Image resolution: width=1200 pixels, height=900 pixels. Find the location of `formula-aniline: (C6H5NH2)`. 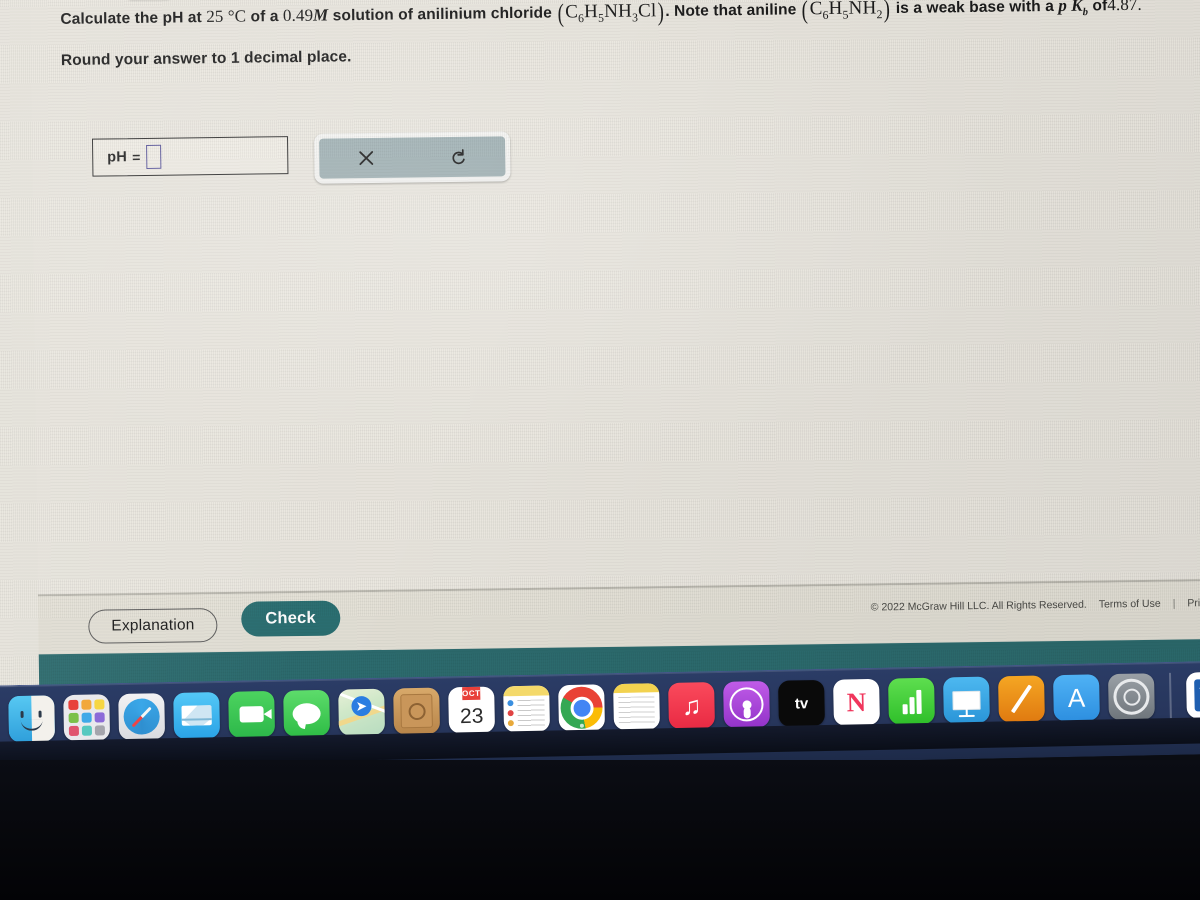

formula-aniline: (C6H5NH2) is located at coordinates (846, 12).